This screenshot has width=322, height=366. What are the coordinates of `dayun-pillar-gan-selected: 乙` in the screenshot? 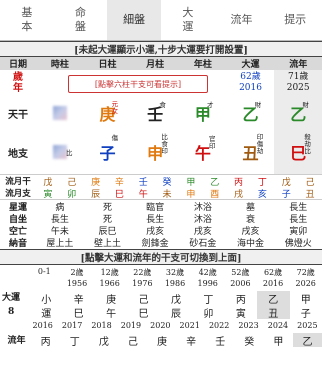 It's located at (273, 298).